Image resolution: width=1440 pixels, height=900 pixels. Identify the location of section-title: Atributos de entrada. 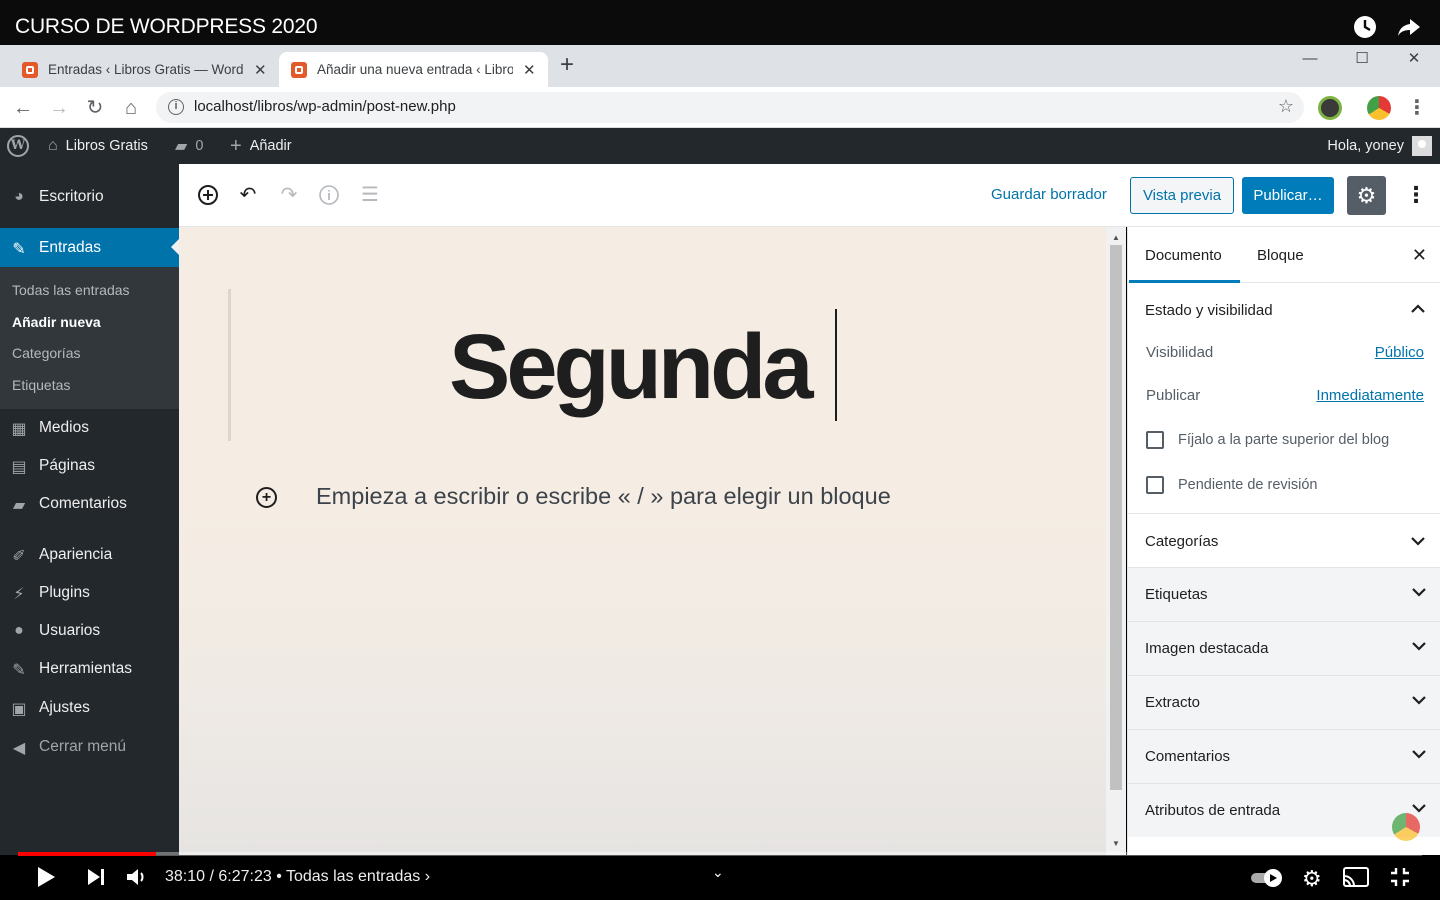
(1213, 810).